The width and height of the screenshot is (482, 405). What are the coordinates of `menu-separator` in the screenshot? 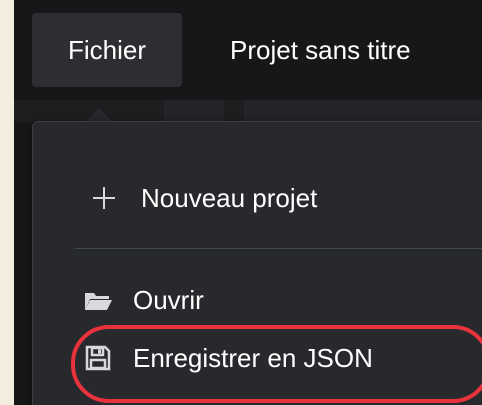 It's located at (278, 248).